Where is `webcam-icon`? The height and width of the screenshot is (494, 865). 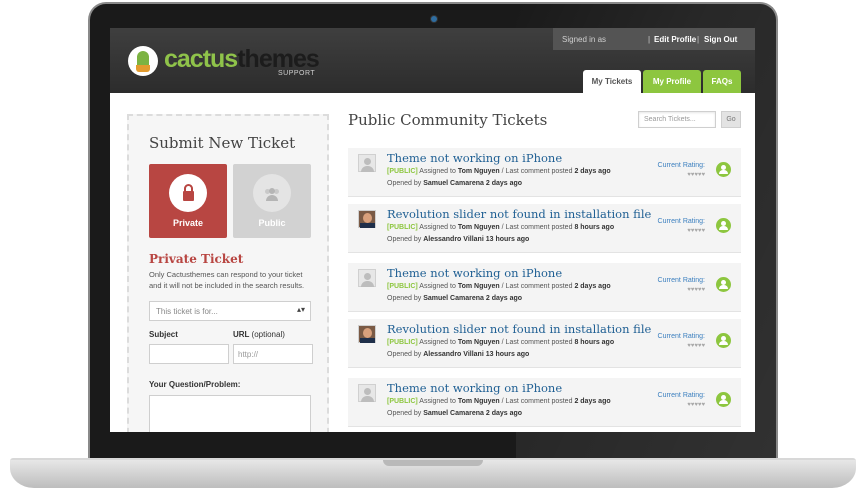
webcam-icon is located at coordinates (434, 19).